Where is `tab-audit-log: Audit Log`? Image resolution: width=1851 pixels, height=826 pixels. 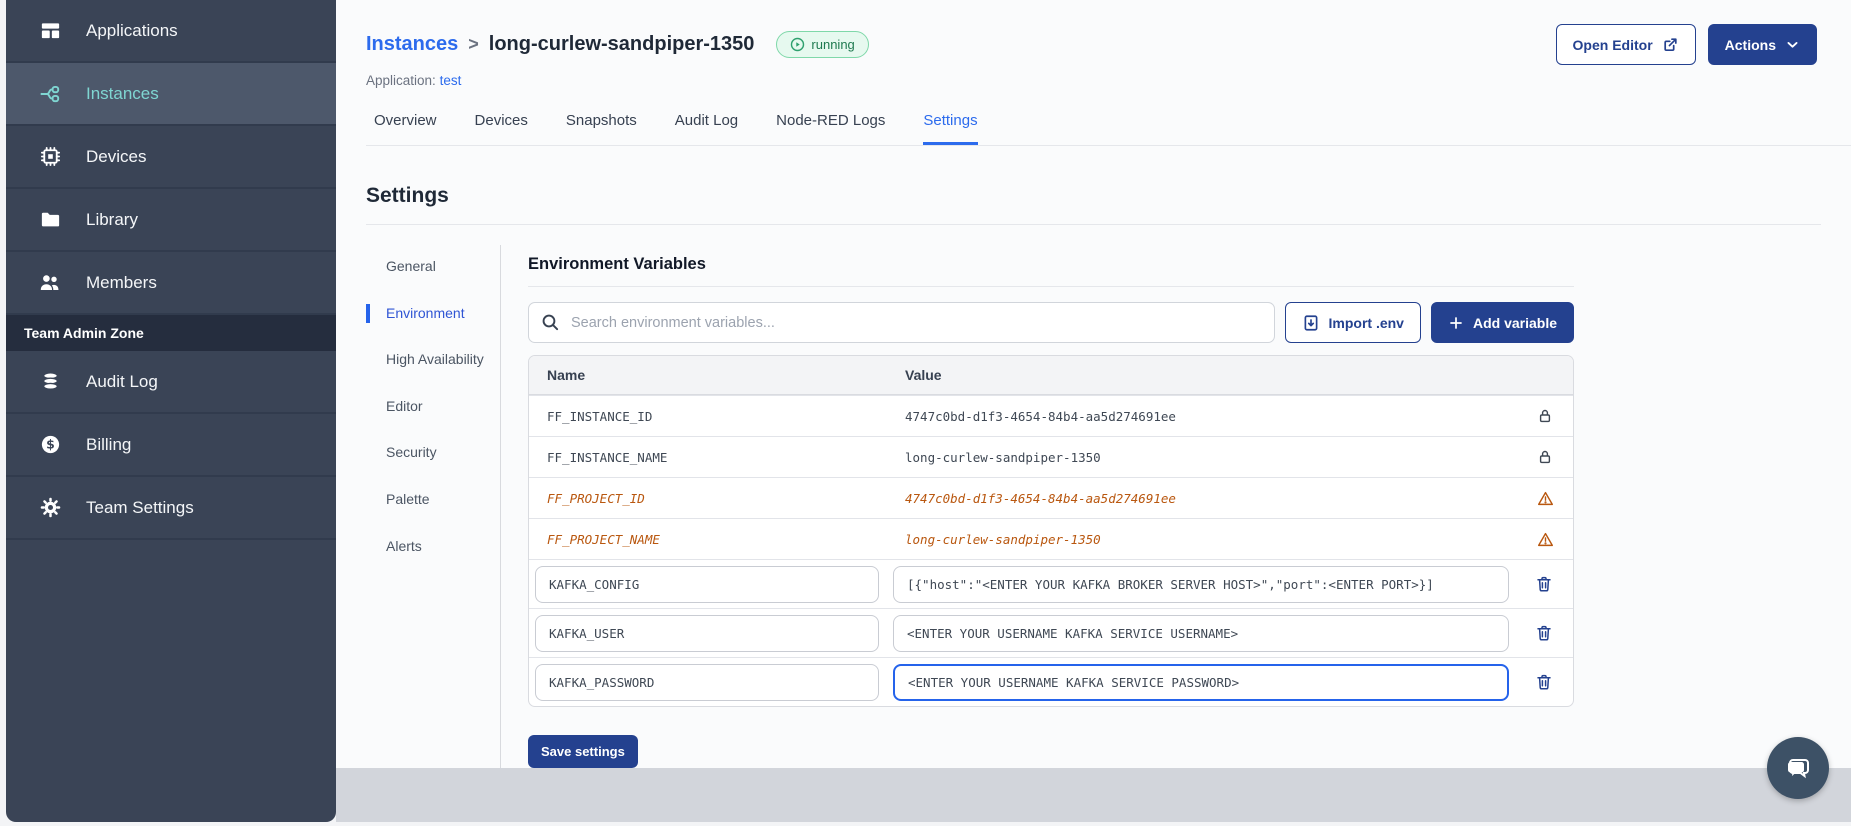 tab-audit-log: Audit Log is located at coordinates (706, 128).